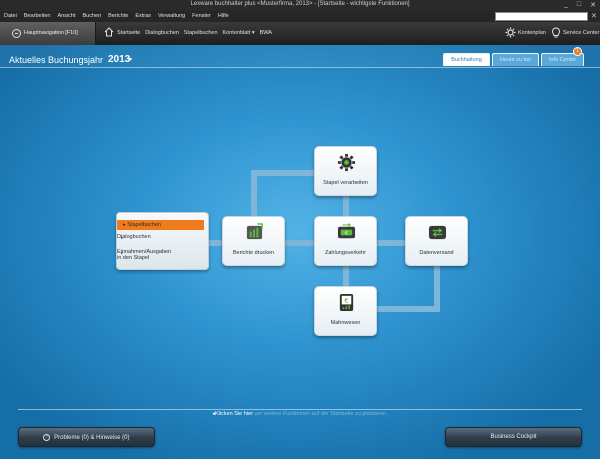 The height and width of the screenshot is (459, 600). I want to click on divider, so click(300, 409).